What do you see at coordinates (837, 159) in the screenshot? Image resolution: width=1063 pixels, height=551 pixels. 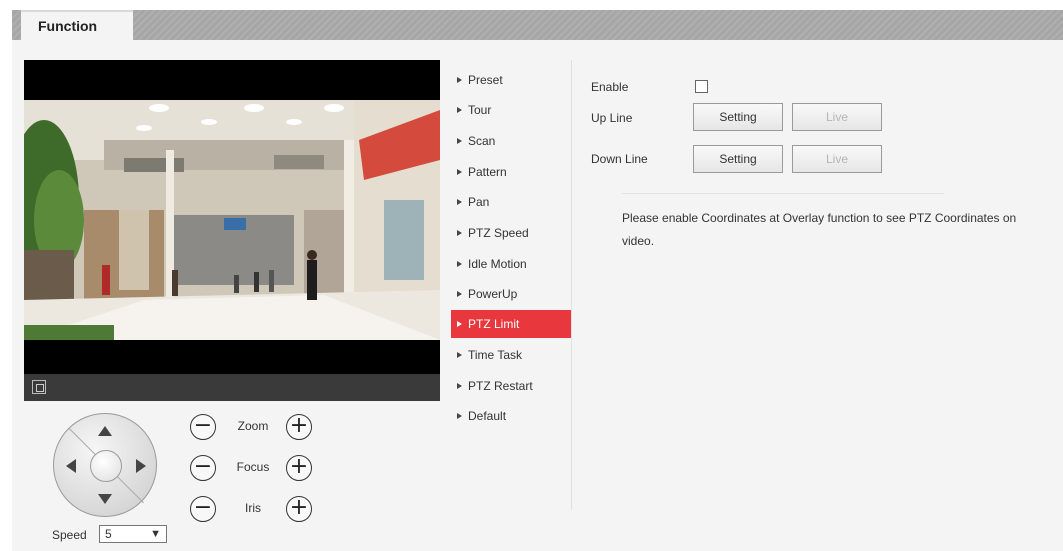 I see `down-line-live-button: Live` at bounding box center [837, 159].